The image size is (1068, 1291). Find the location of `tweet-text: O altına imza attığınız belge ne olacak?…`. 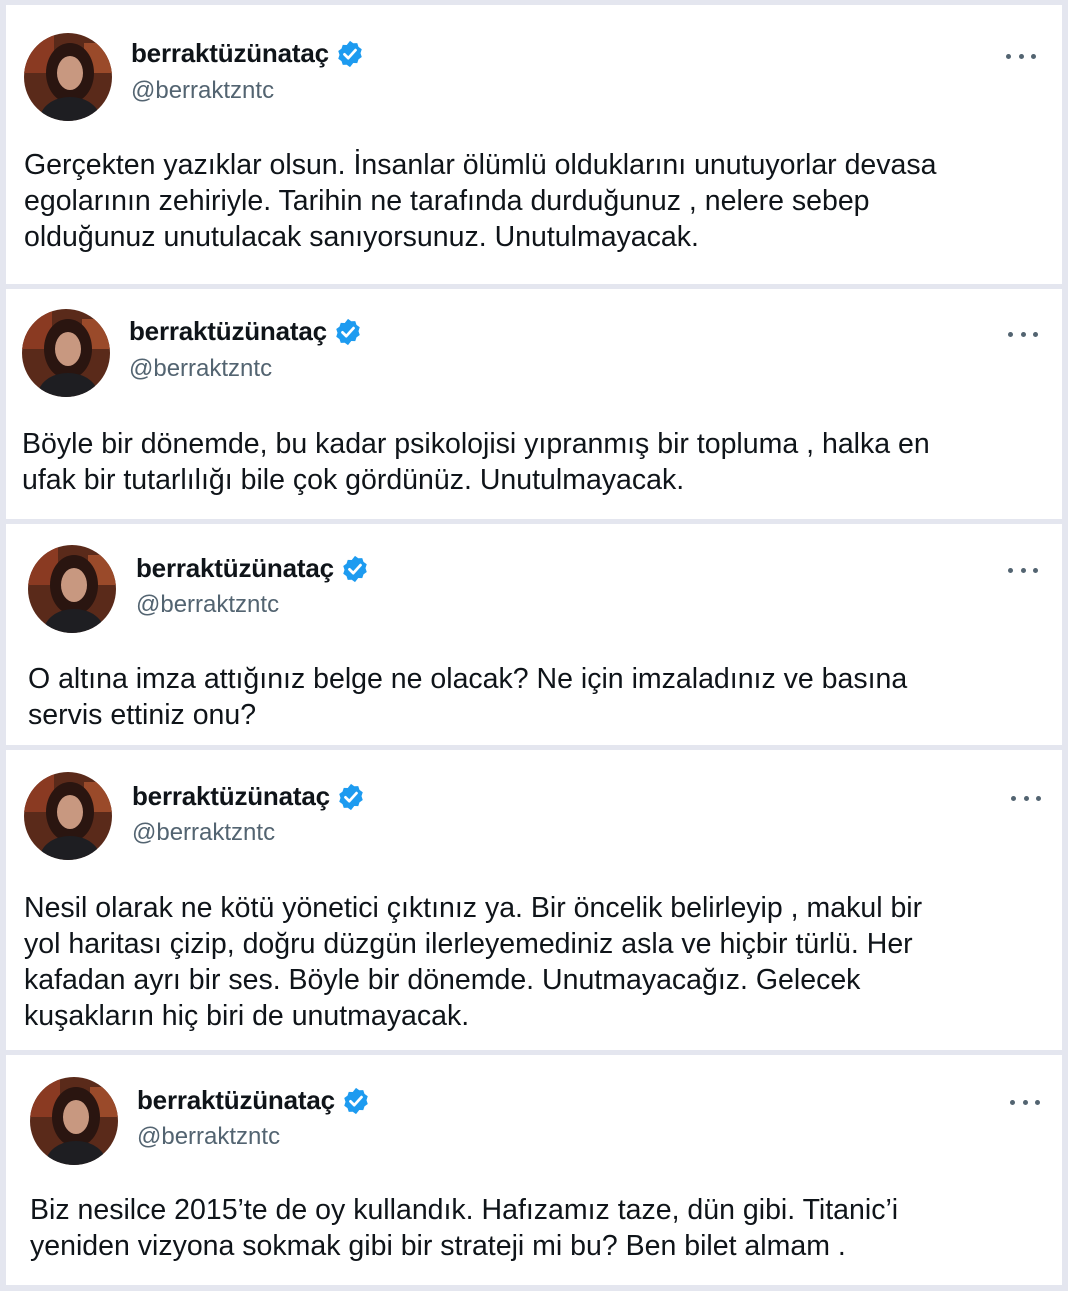

tweet-text: O altına imza attığınız belge ne olacak?… is located at coordinates (467, 697).